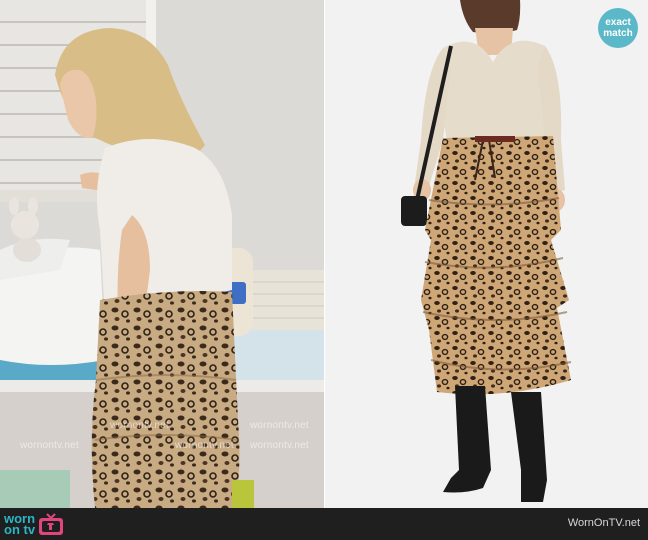  What do you see at coordinates (603, 523) in the screenshot?
I see `site-name: WornOnTV.net` at bounding box center [603, 523].